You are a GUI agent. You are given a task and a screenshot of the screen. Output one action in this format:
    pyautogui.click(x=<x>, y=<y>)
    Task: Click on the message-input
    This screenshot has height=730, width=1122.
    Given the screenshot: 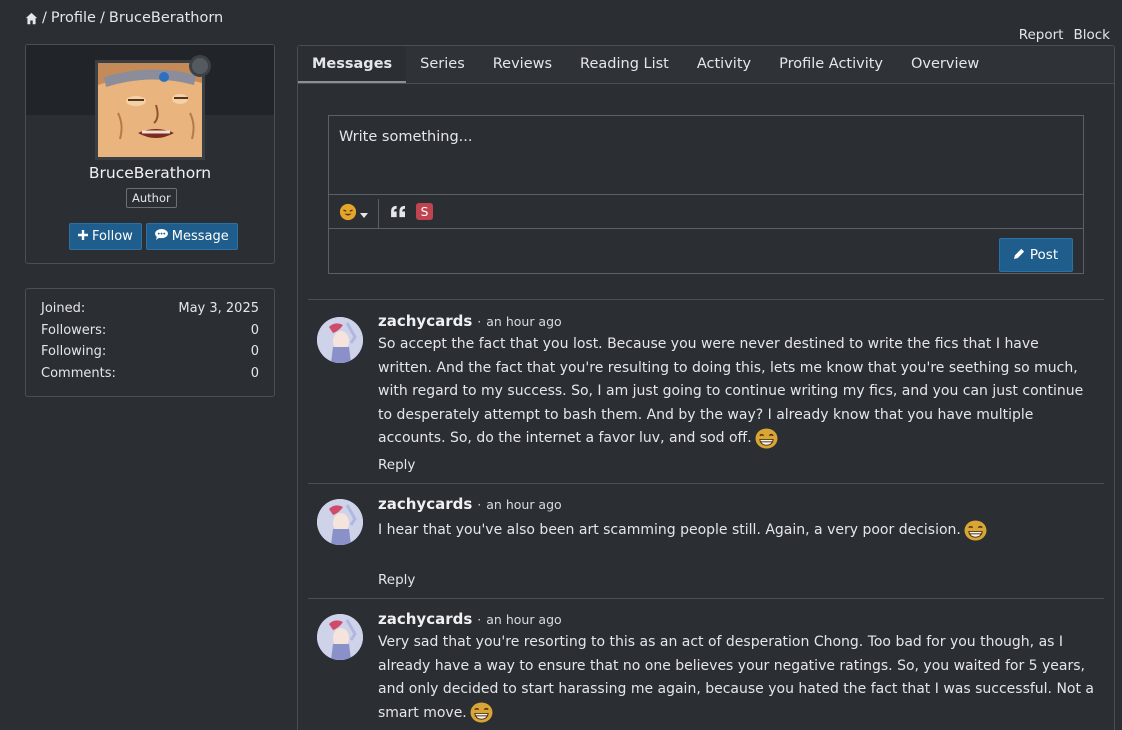 What is the action you would take?
    pyautogui.click(x=706, y=155)
    